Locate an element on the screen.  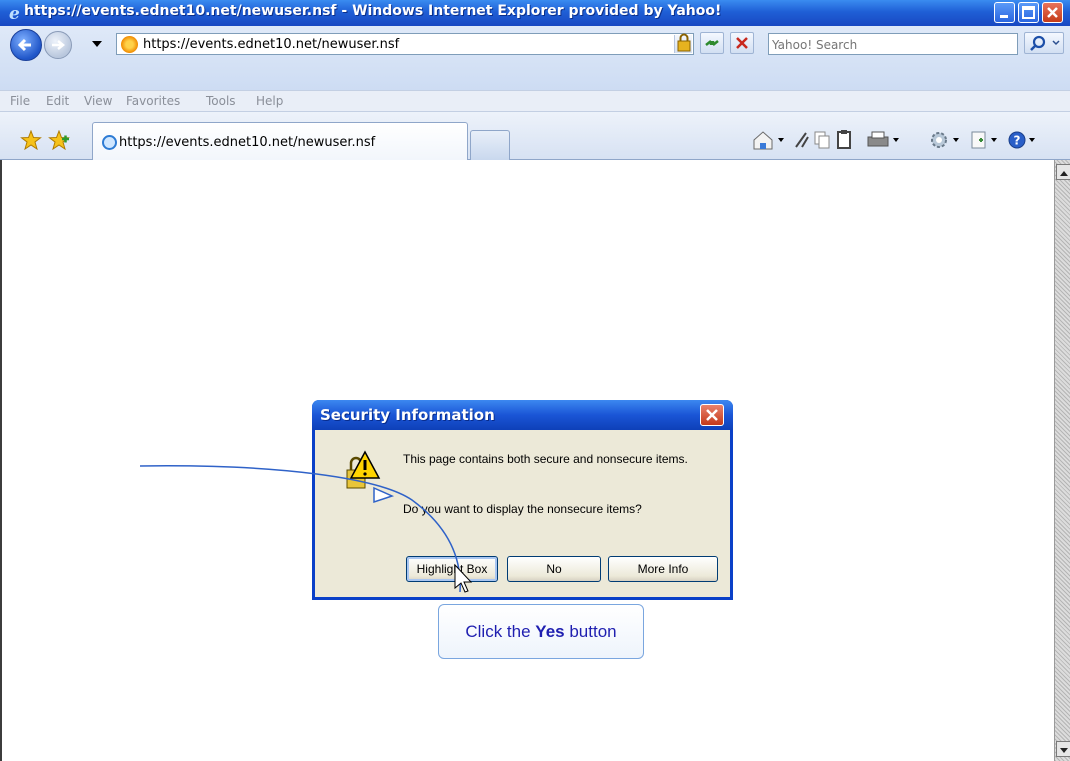
forward-arrow-icon is located at coordinates (59, 45).